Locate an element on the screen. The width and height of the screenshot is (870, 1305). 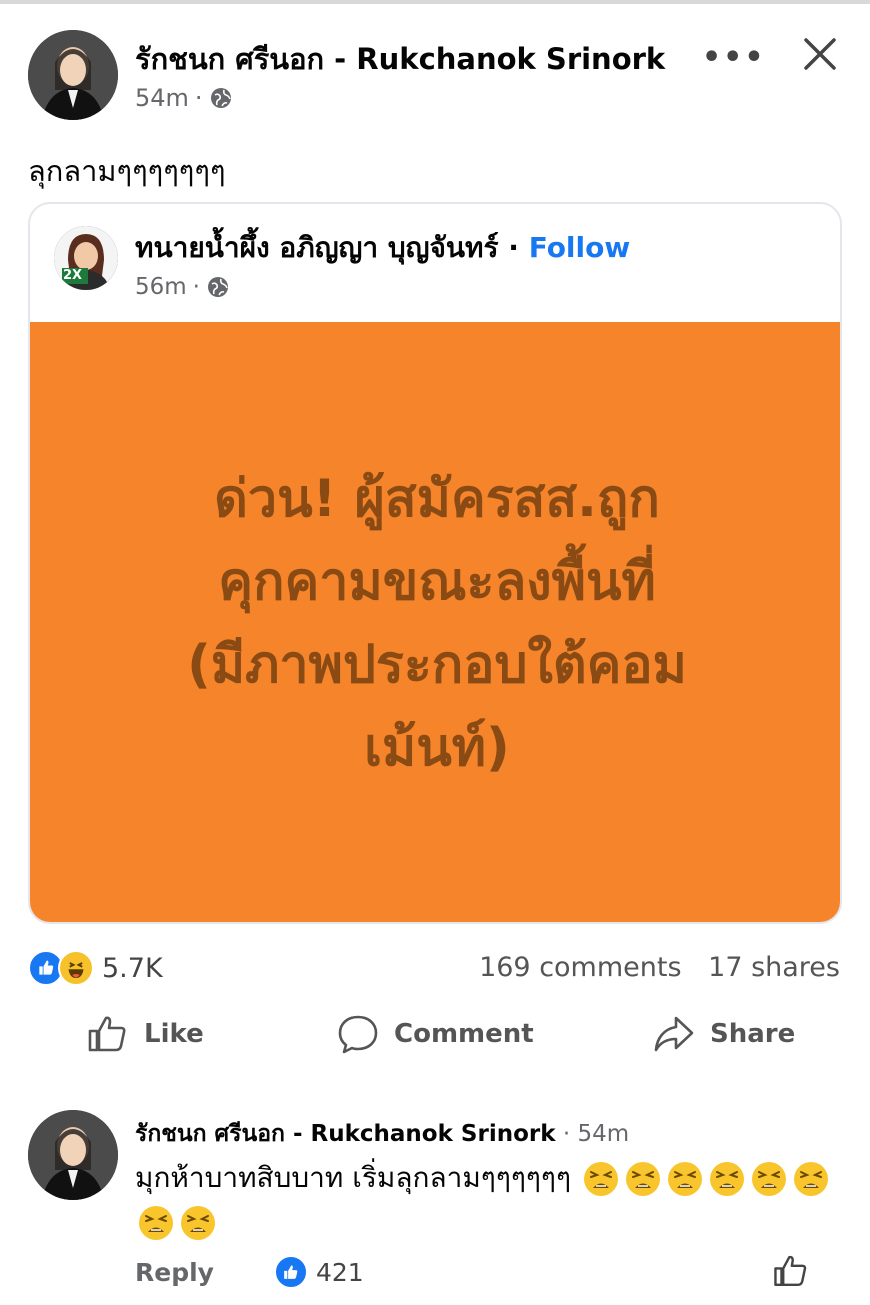
commenter-name: รักชนก ศรีนอก - Rukchanok Srinork is located at coordinates (345, 1134).